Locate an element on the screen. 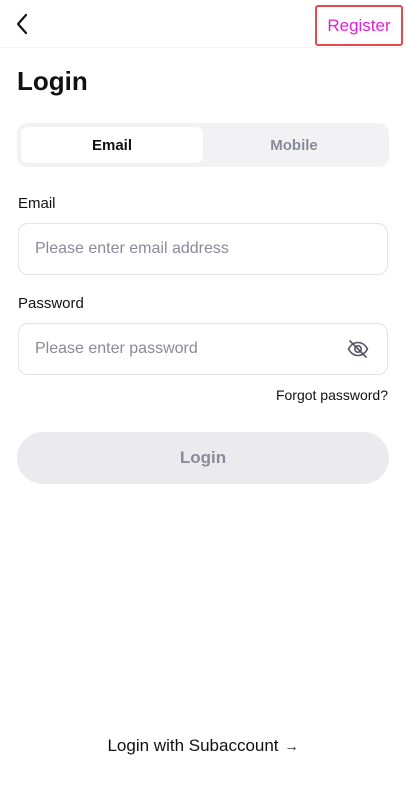  password-label: Password is located at coordinates (51, 303).